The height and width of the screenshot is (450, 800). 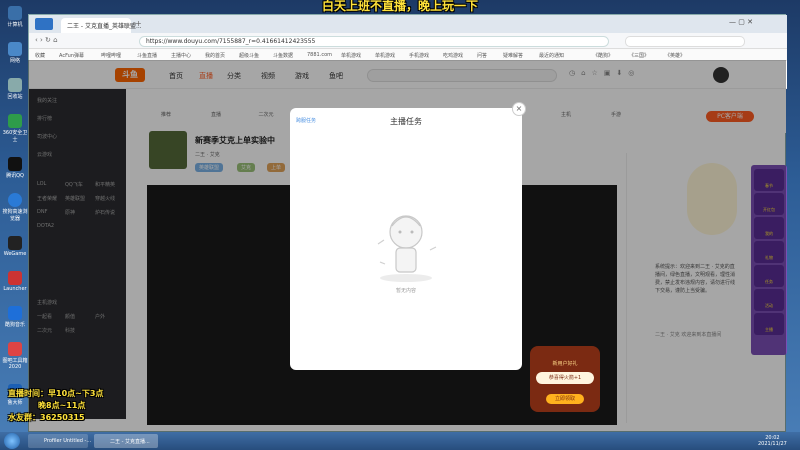 What do you see at coordinates (15, 349) in the screenshot?
I see `toolbox-icon` at bounding box center [15, 349].